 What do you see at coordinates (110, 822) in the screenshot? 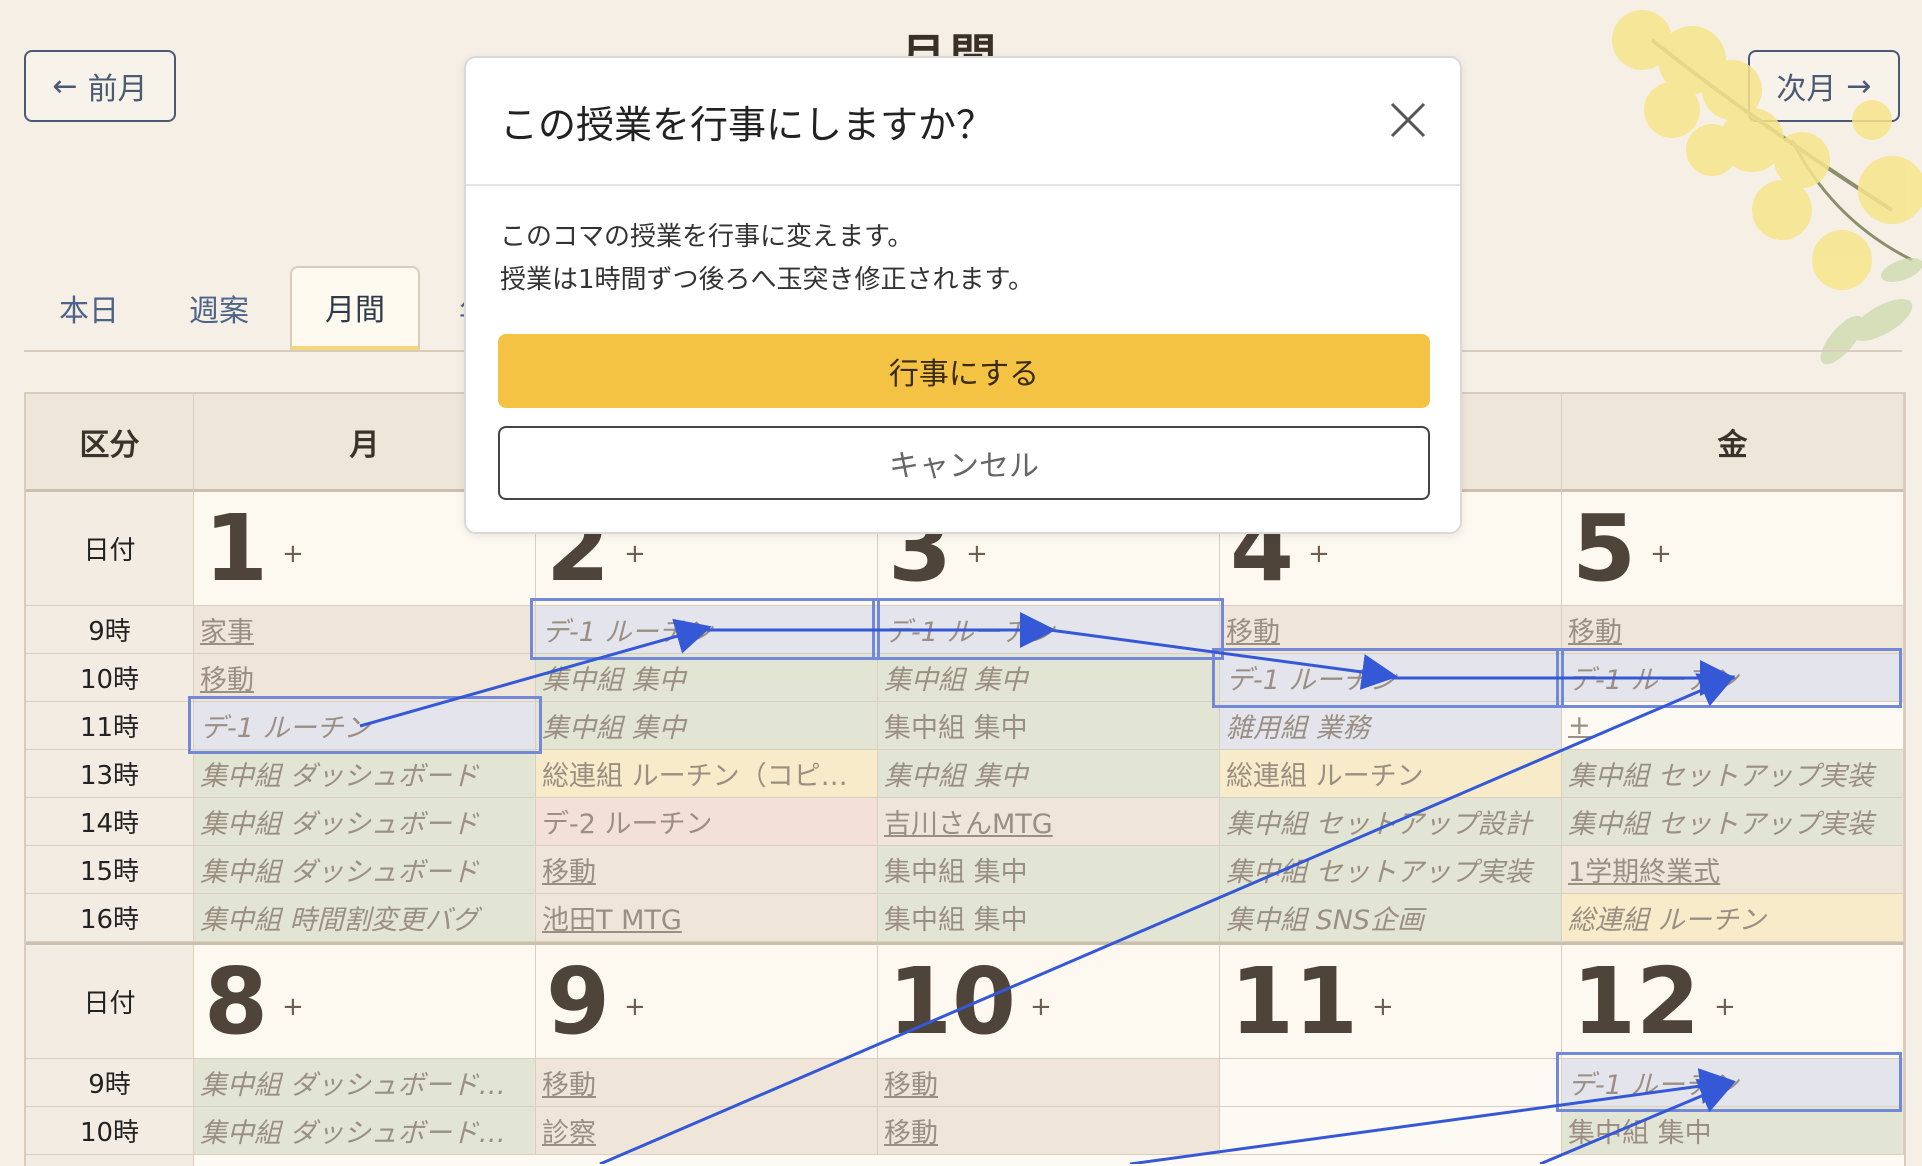
I see `hour-label-cell: 14時` at bounding box center [110, 822].